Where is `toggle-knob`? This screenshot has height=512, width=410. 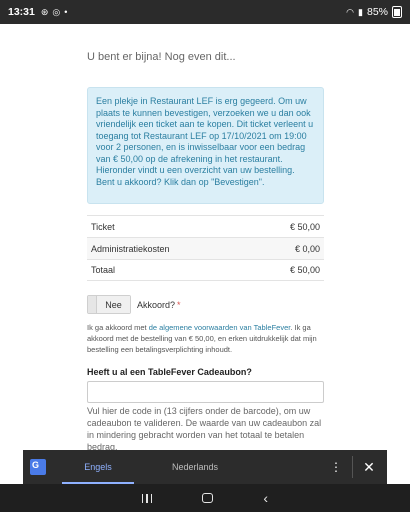 toggle-knob is located at coordinates (92, 304).